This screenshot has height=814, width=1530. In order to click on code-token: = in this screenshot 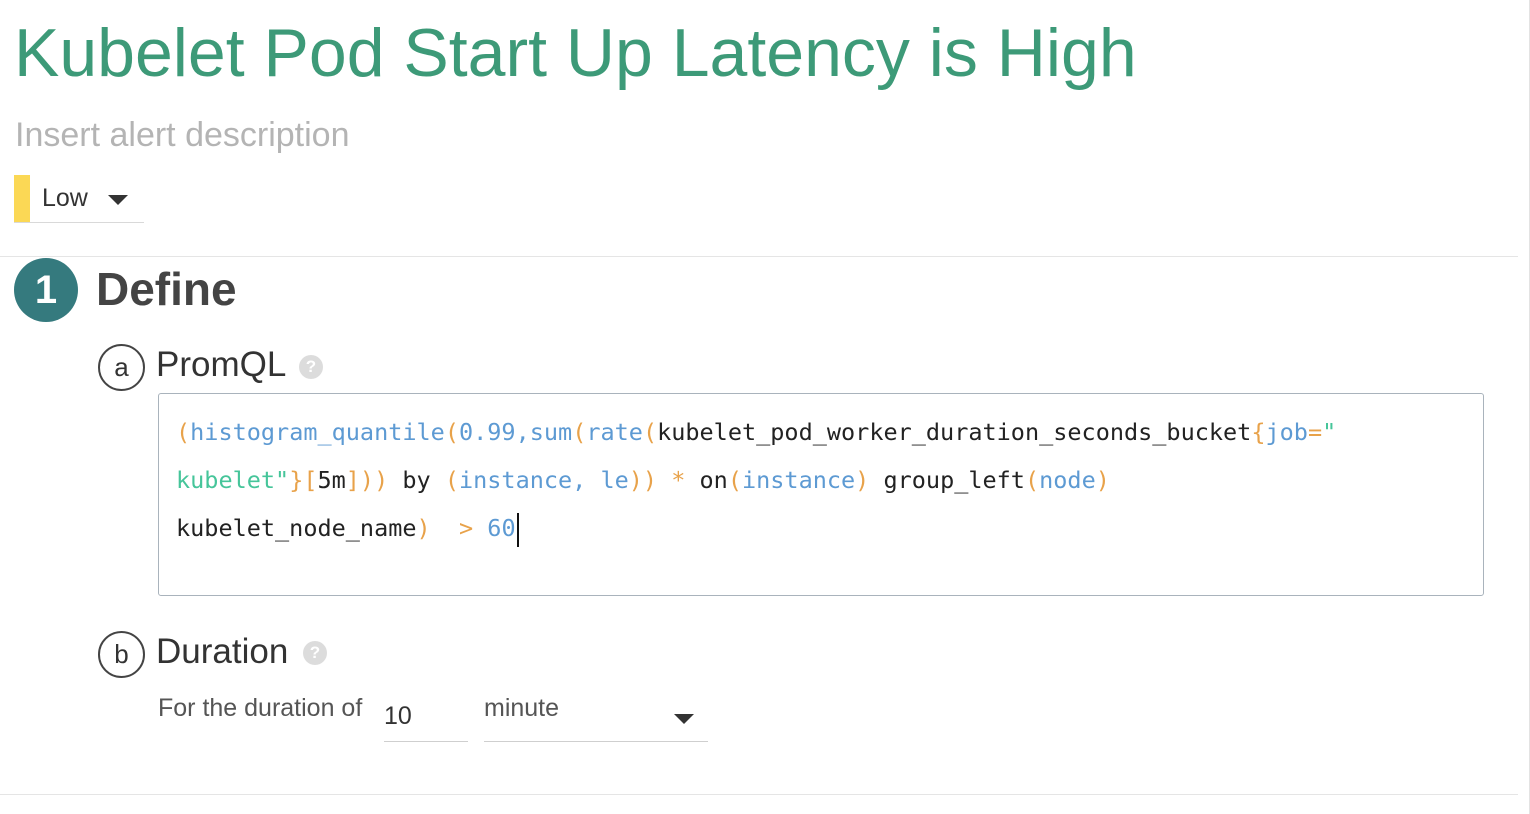, I will do `click(1315, 432)`.